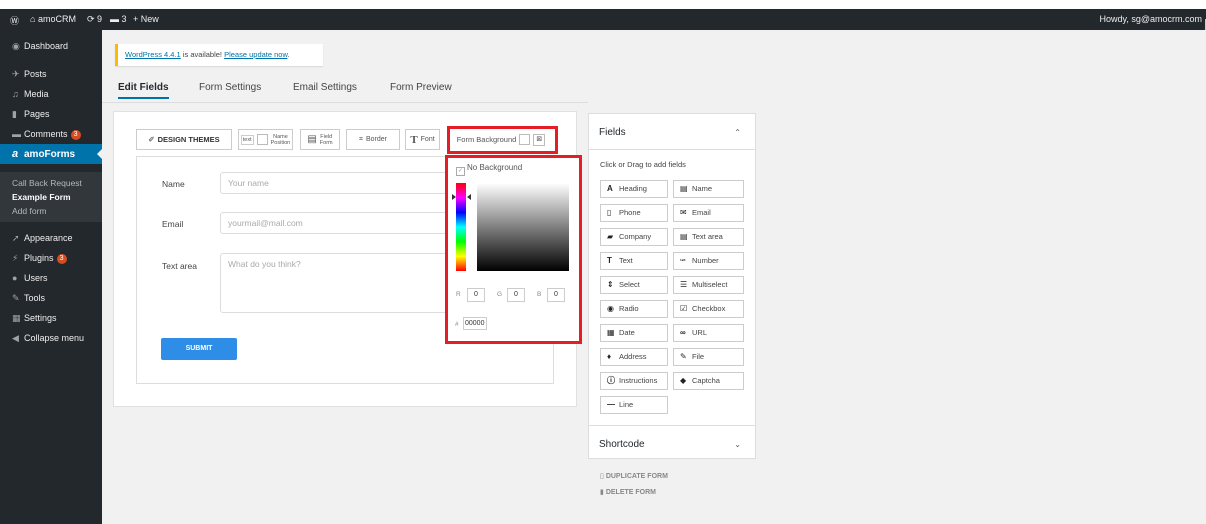 The width and height of the screenshot is (1206, 524). What do you see at coordinates (672, 132) in the screenshot?
I see `fields-panel-header: Fields ⌃` at bounding box center [672, 132].